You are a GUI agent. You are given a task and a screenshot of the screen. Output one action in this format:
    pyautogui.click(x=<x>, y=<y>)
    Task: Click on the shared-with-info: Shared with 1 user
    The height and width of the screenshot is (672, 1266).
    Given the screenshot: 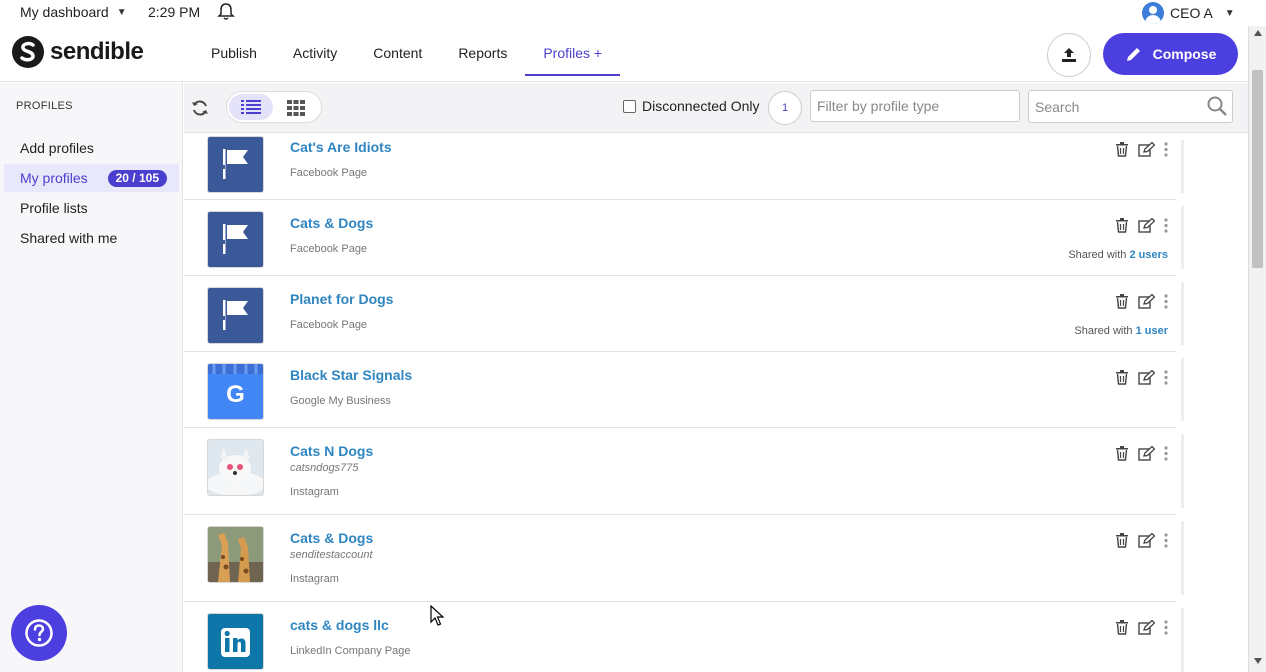 What is the action you would take?
    pyautogui.click(x=1121, y=331)
    